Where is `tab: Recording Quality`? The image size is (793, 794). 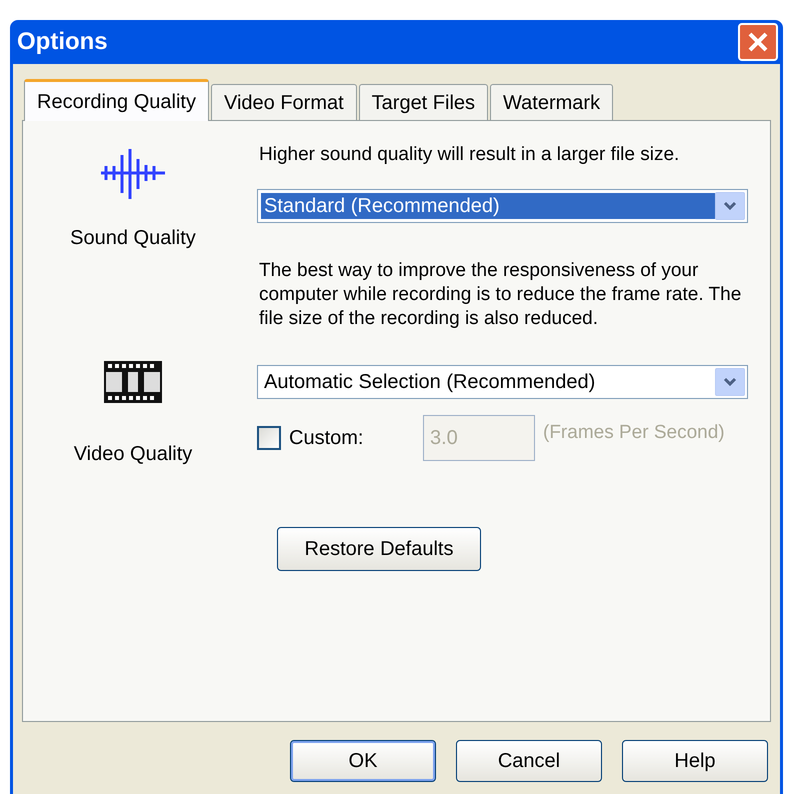
tab: Recording Quality is located at coordinates (116, 100).